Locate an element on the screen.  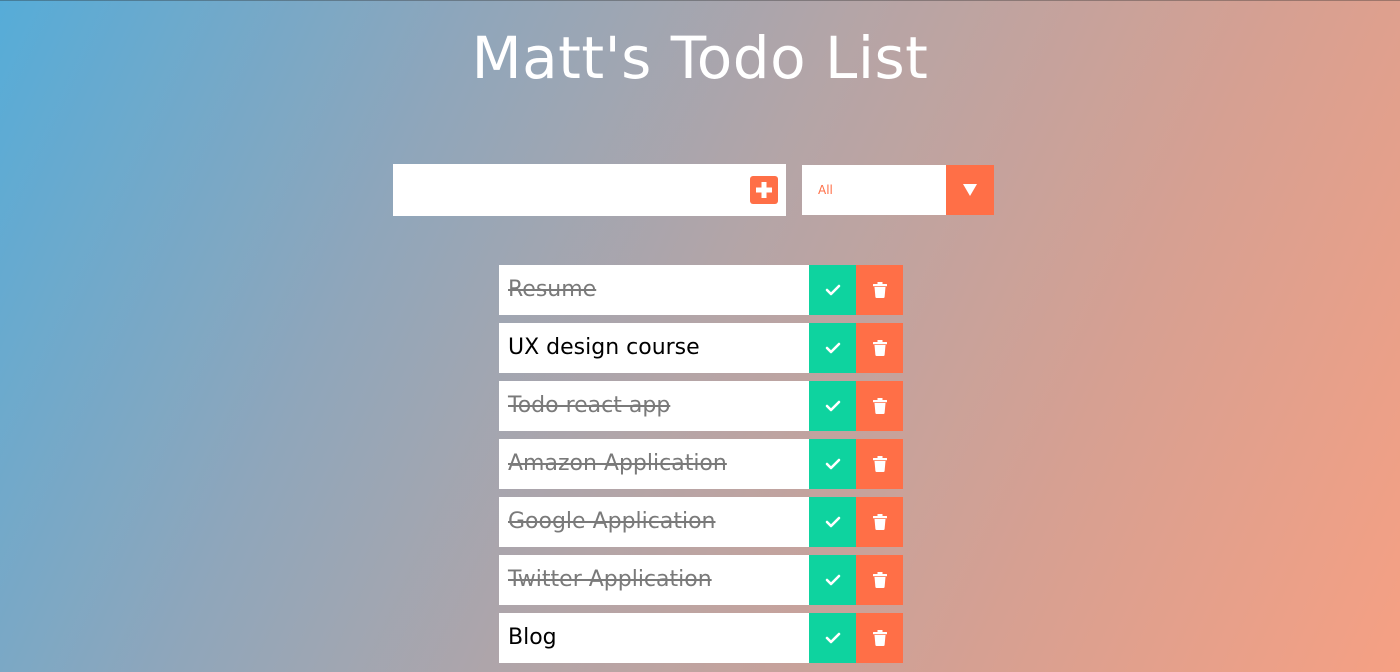
add-todo-button is located at coordinates (764, 190).